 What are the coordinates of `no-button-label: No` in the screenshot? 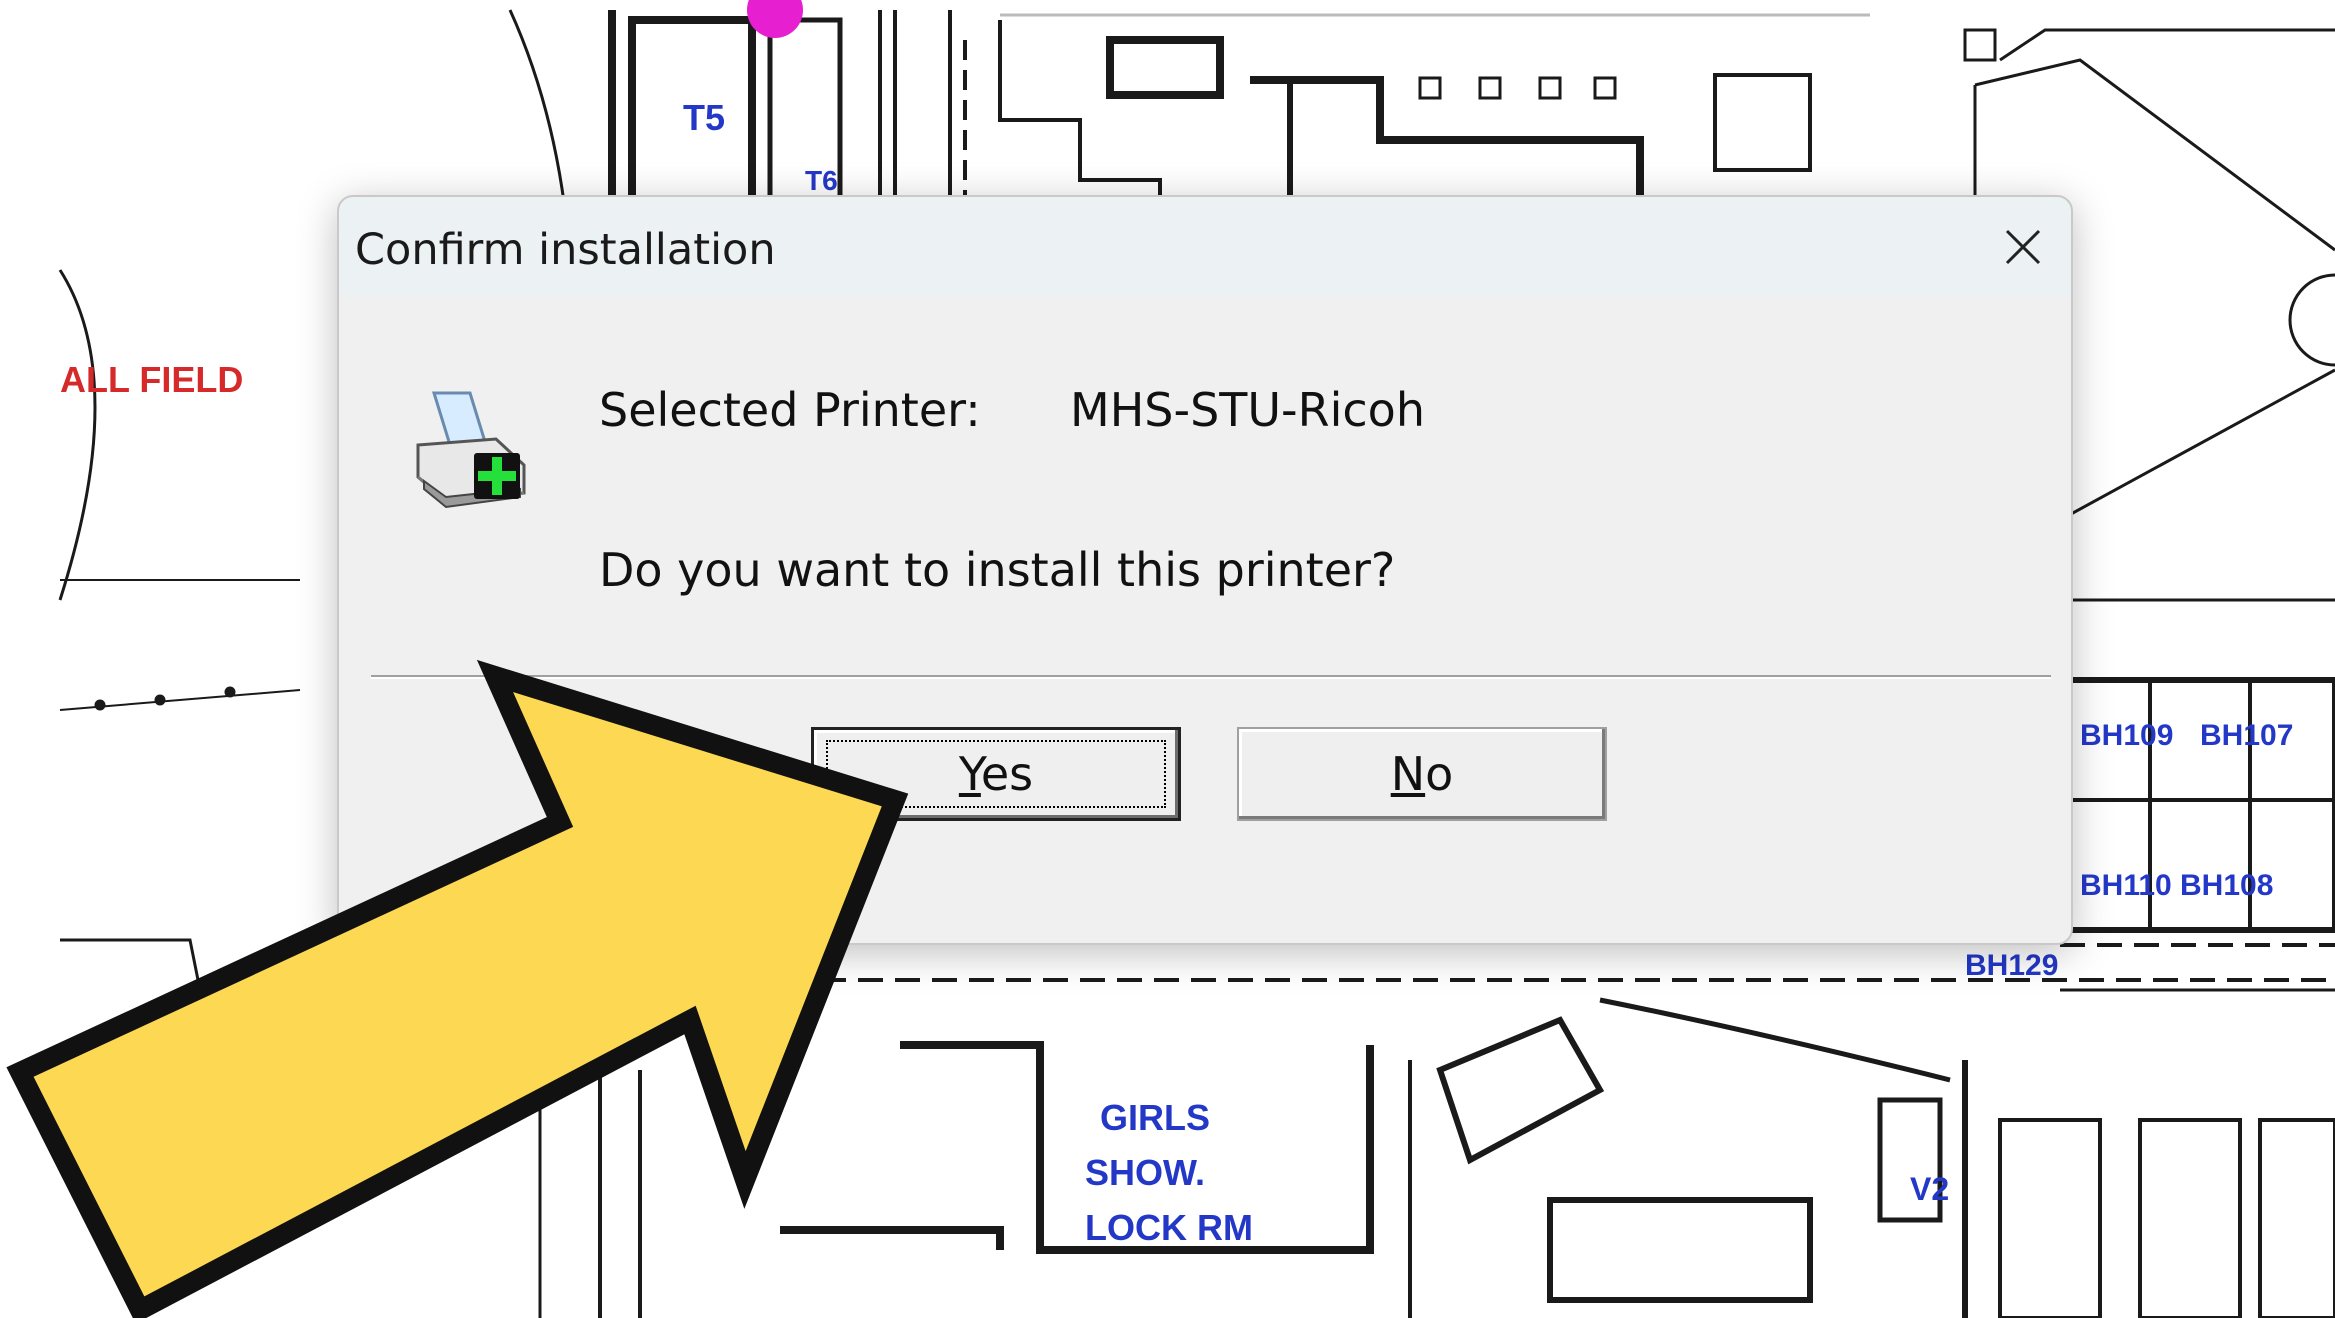 It's located at (1422, 774).